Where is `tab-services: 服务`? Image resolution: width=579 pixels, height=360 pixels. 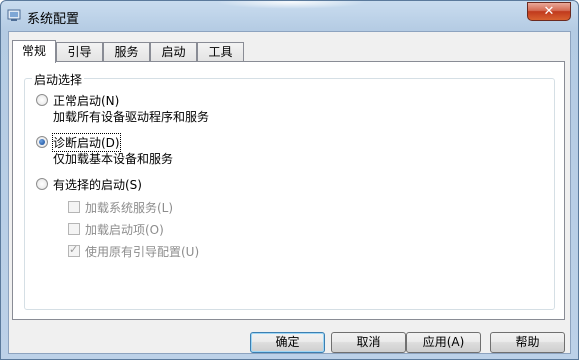
tab-services: 服务 is located at coordinates (126, 52).